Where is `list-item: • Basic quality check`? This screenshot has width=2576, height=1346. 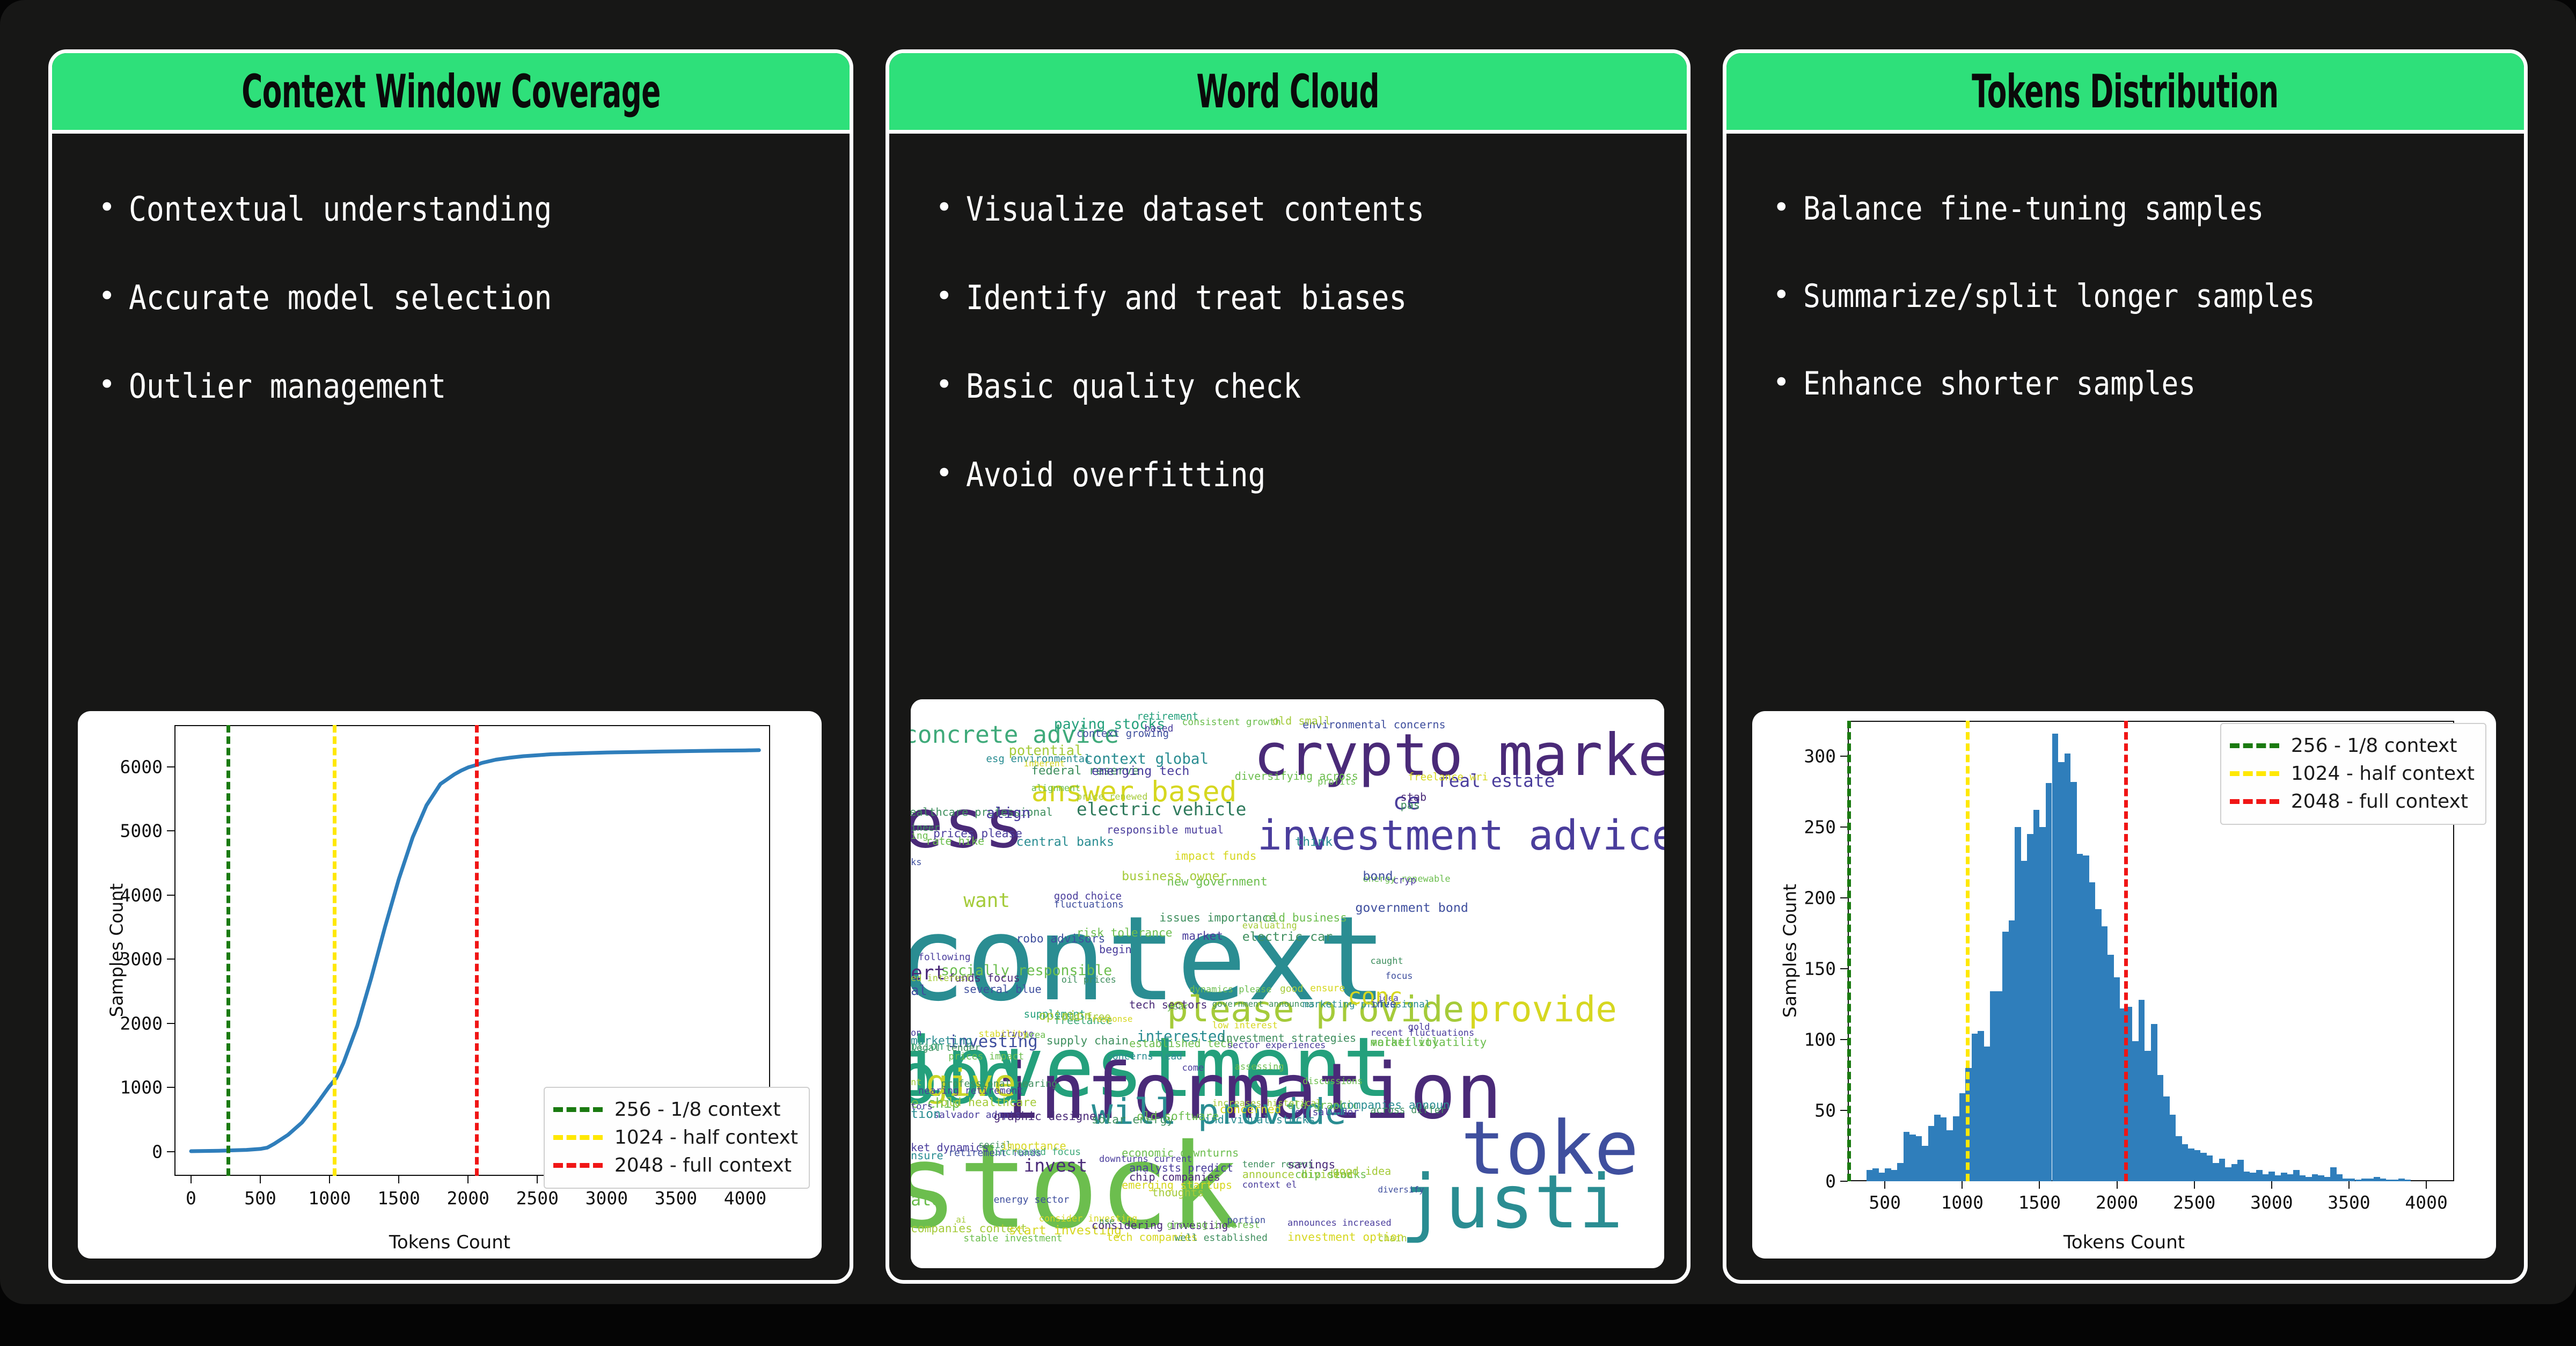
list-item: • Basic quality check is located at coordinates (1300, 387).